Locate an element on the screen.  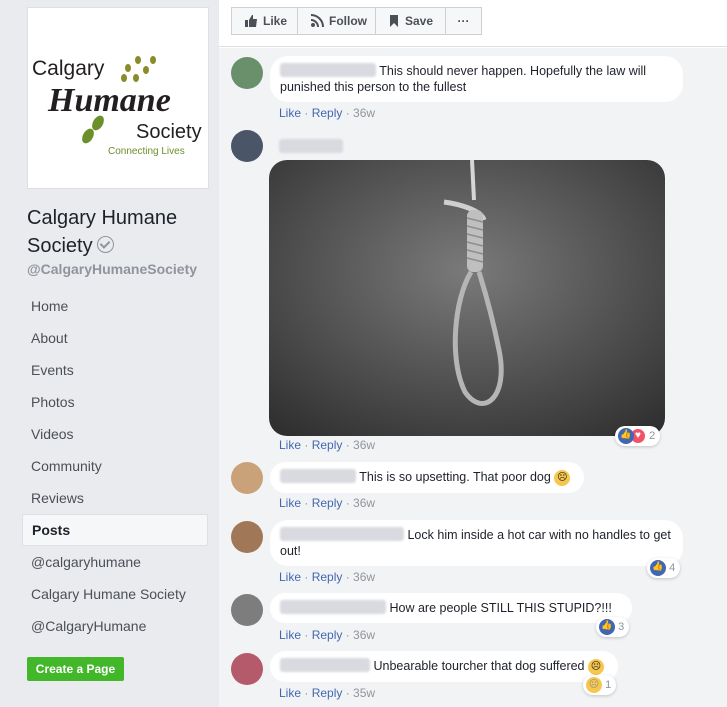
nav-item-community: Community is located at coordinates (115, 466).